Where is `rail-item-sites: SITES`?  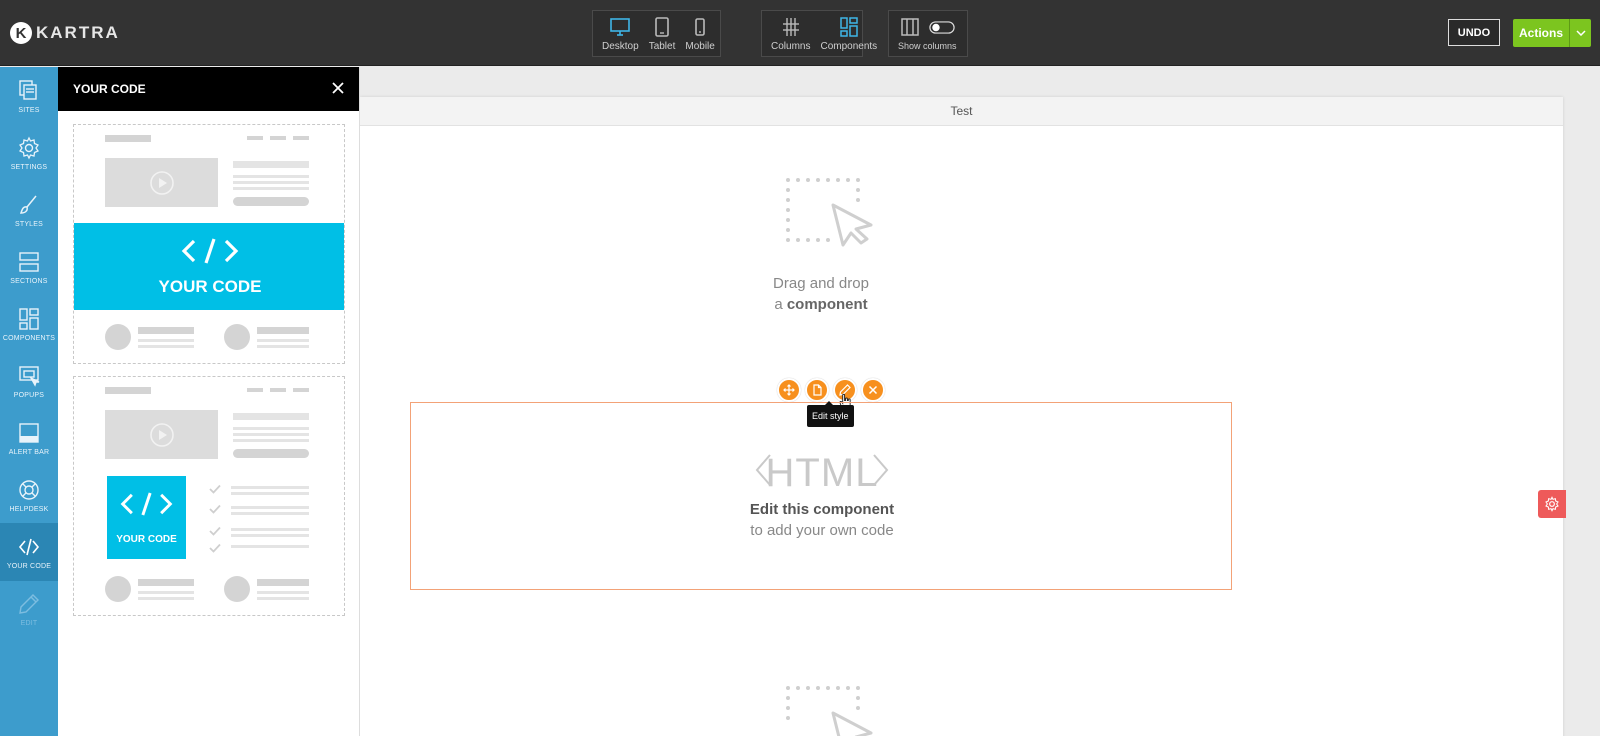 rail-item-sites: SITES is located at coordinates (29, 96).